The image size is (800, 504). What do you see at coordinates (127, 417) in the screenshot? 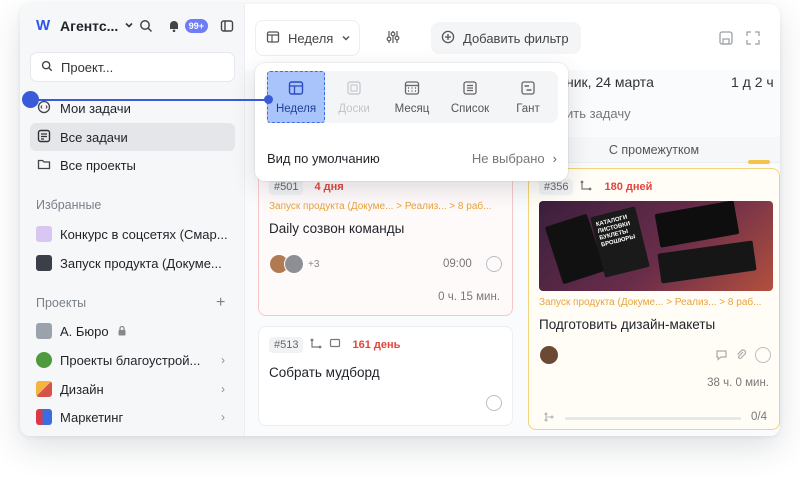
I see `project-item: Маркетинг ›` at bounding box center [127, 417].